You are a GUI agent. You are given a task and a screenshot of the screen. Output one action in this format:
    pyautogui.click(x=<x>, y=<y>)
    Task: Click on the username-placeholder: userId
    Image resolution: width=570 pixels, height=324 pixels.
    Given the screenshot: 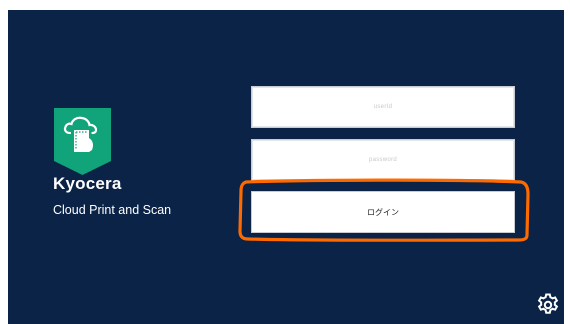 What is the action you would take?
    pyautogui.click(x=383, y=107)
    